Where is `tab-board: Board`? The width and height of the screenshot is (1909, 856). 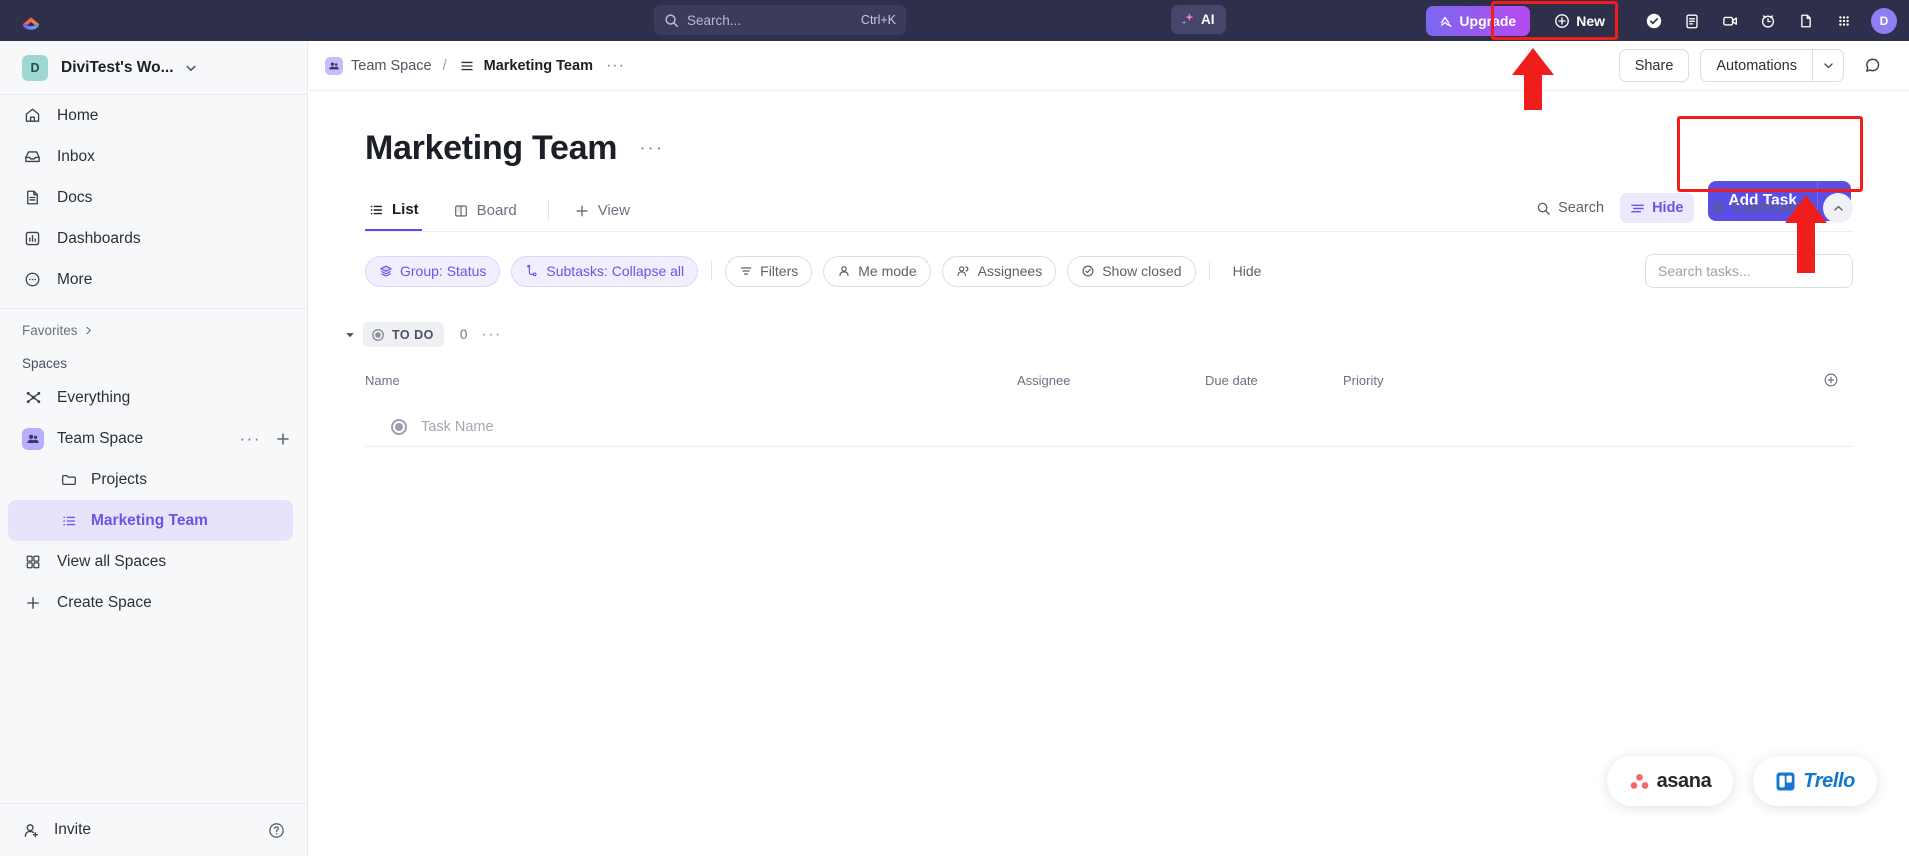
tab-board: Board is located at coordinates (485, 210).